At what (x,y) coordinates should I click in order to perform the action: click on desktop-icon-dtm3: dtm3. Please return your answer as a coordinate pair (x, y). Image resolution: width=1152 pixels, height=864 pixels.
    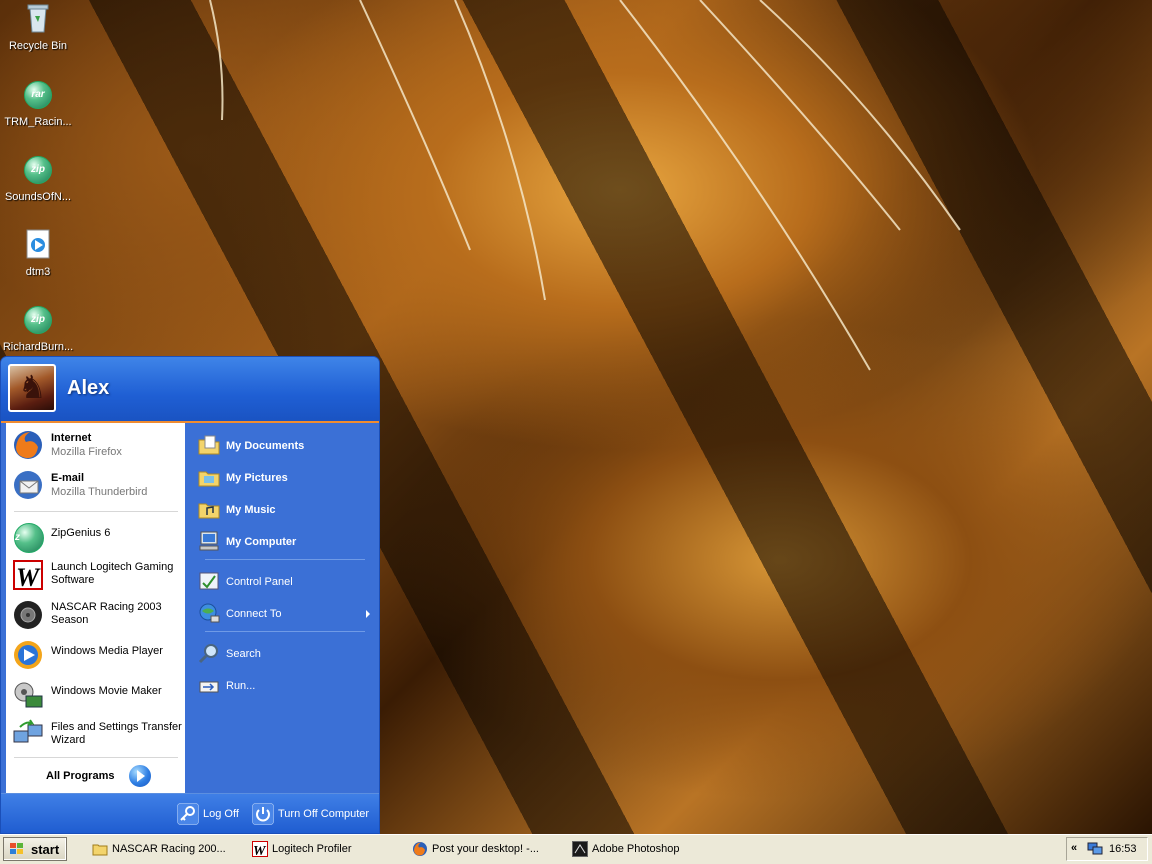
    Looking at the image, I should click on (38, 253).